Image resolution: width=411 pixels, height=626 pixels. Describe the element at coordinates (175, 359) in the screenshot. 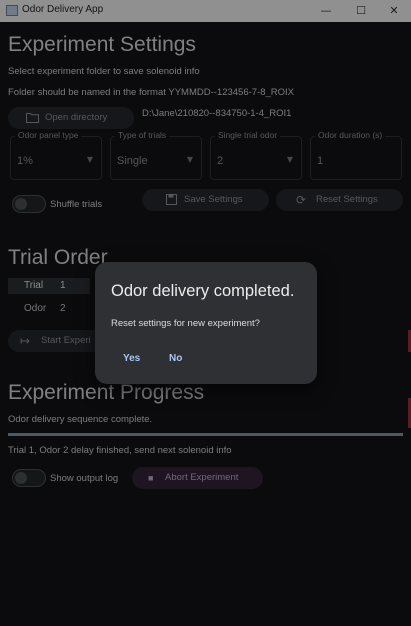

I see `no-button: No` at that location.